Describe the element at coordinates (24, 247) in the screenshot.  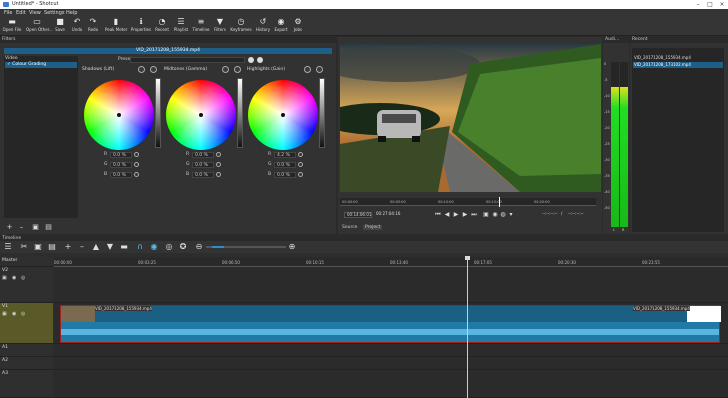
I see `cut-icon: ✂` at that location.